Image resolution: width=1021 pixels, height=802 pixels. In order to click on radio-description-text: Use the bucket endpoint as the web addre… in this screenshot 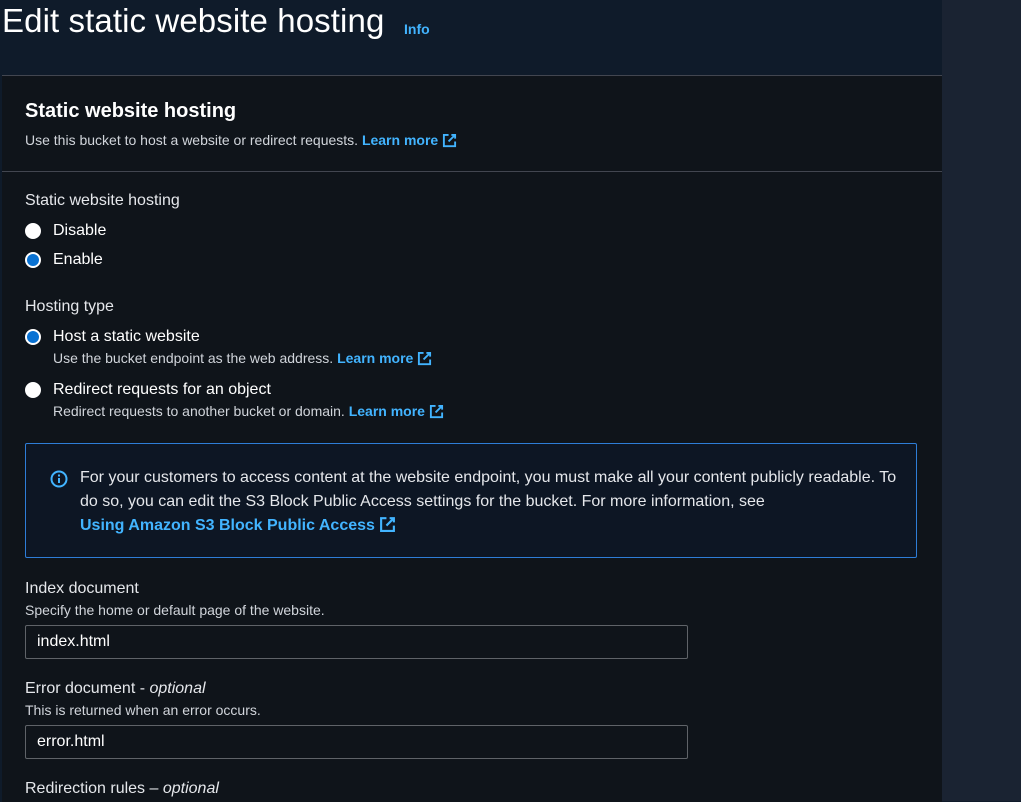, I will do `click(193, 358)`.